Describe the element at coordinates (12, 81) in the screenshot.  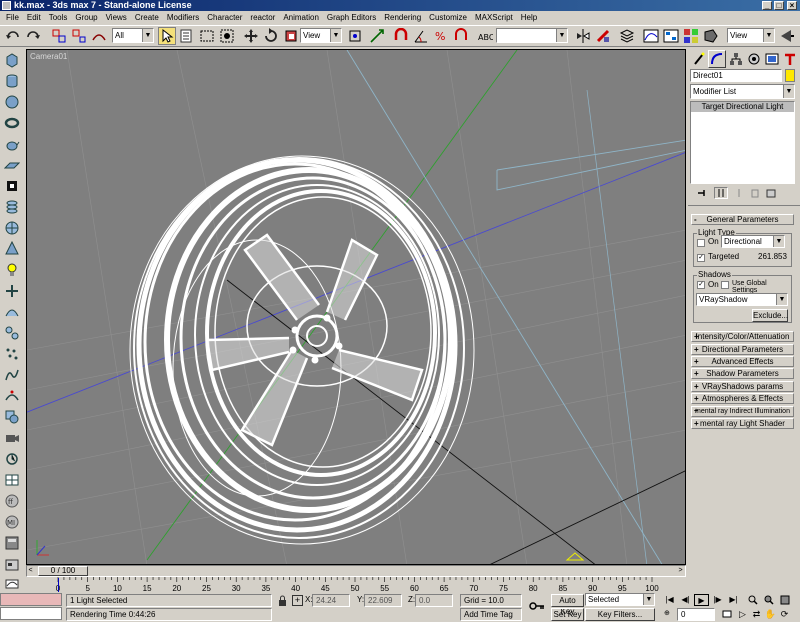
I see `create-cylinder-icon` at that location.